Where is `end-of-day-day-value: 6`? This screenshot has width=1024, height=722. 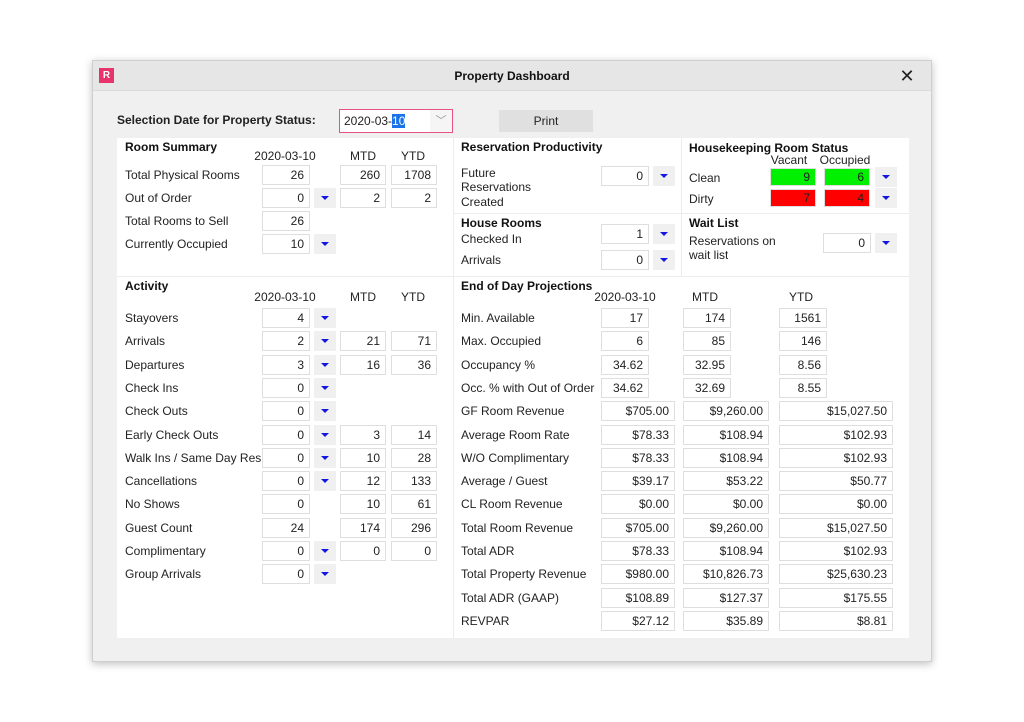
end-of-day-day-value: 6 is located at coordinates (625, 341).